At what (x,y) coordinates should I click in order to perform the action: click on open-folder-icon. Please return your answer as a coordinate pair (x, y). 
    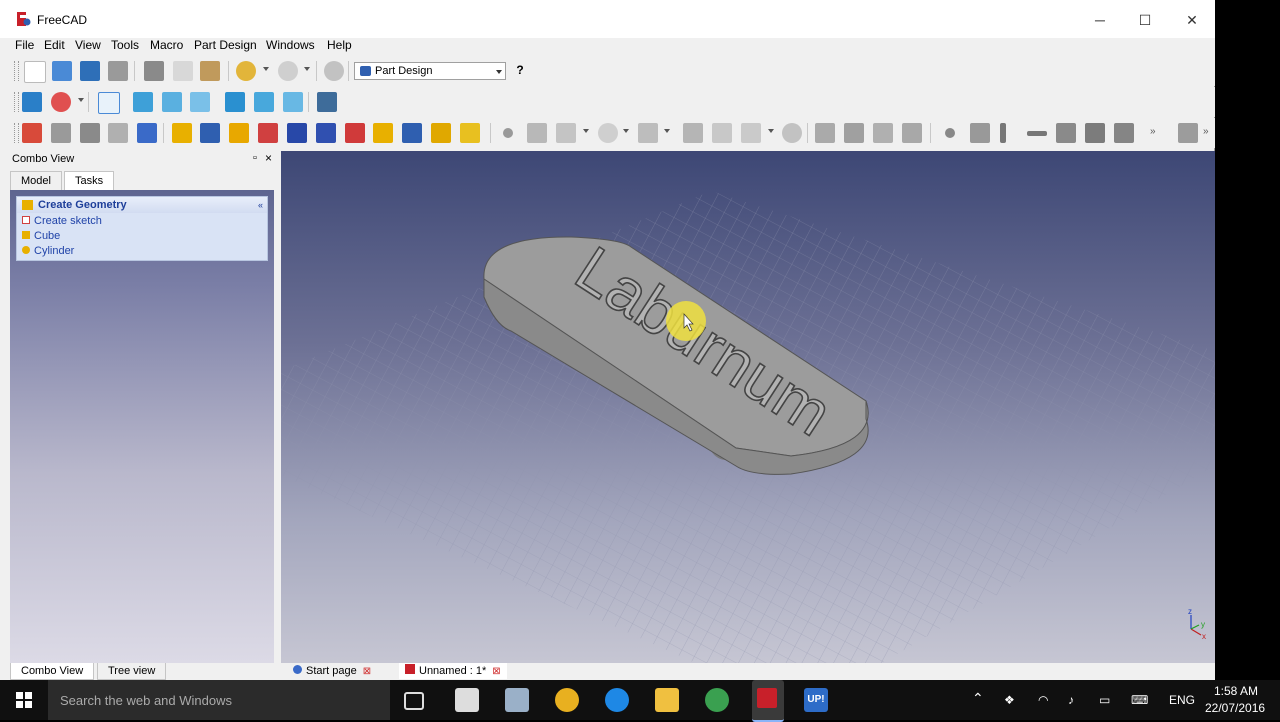
    Looking at the image, I should click on (62, 71).